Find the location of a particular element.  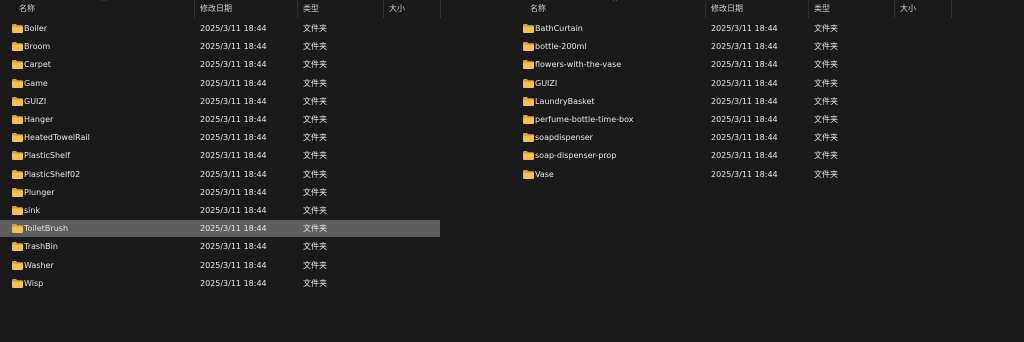

file-name: PlasticShelf02 is located at coordinates (52, 174).